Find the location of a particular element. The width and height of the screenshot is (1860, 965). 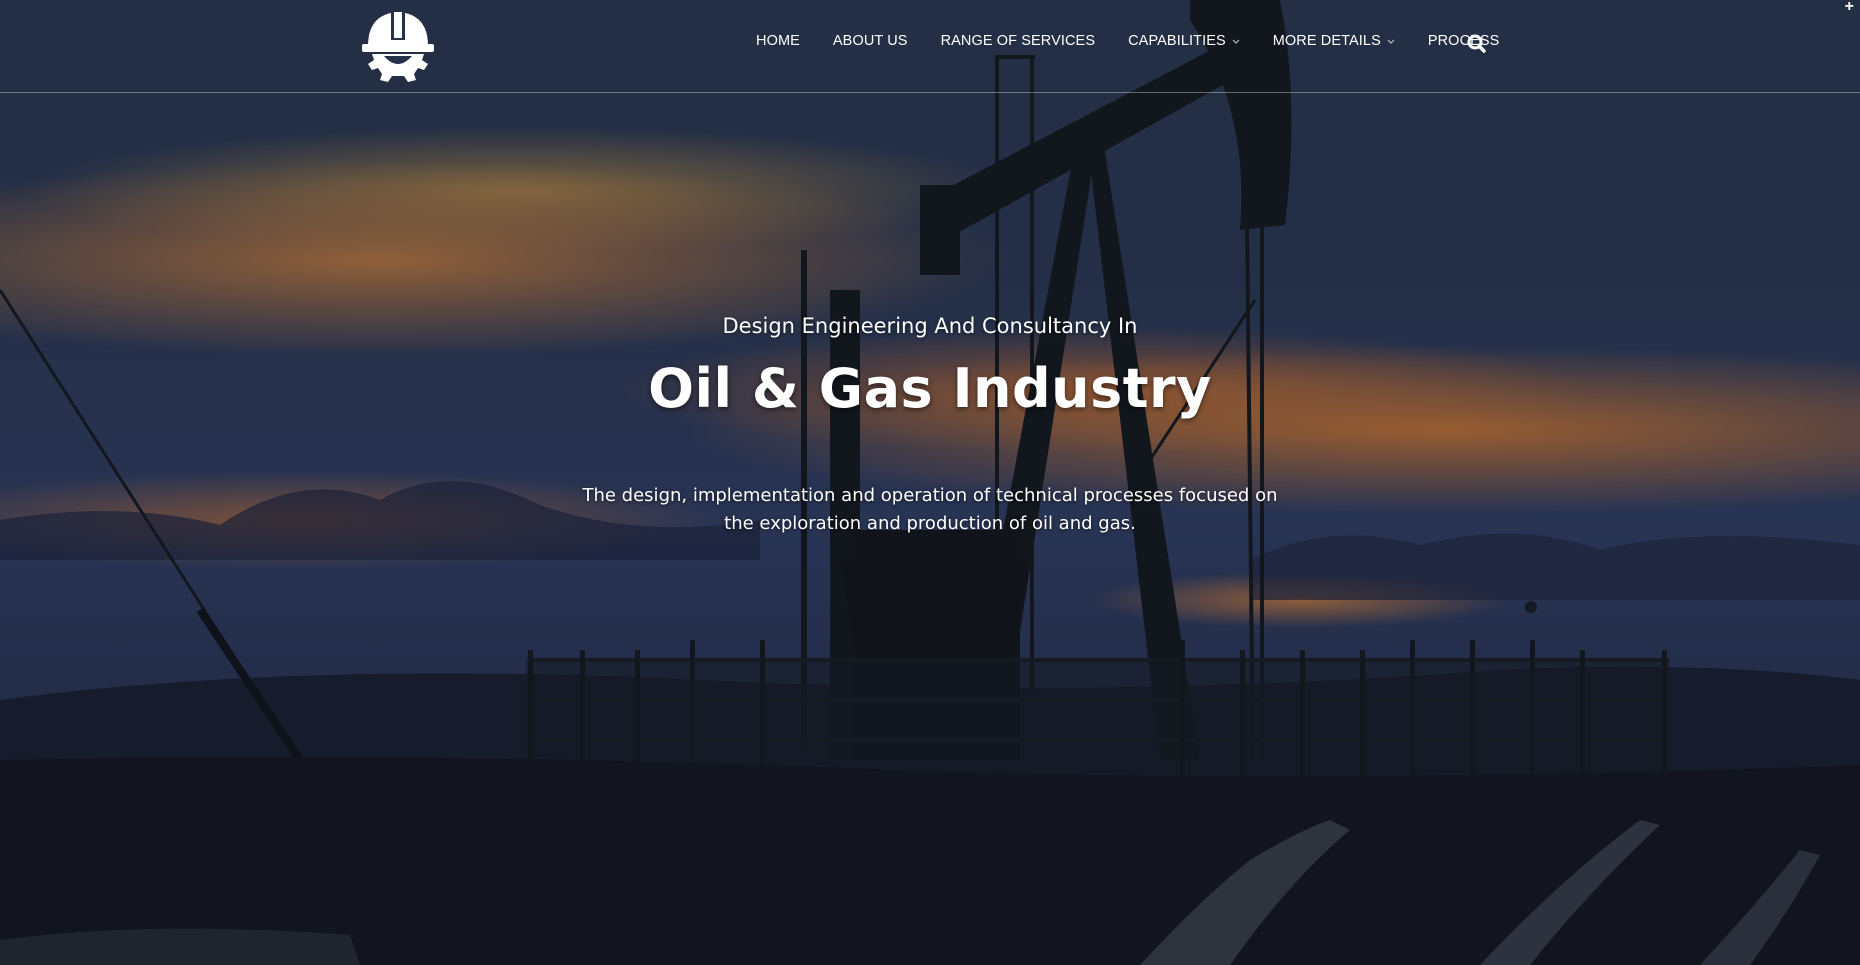

hero-eyebrow: Design Engineering And Consultancy In is located at coordinates (930, 326).